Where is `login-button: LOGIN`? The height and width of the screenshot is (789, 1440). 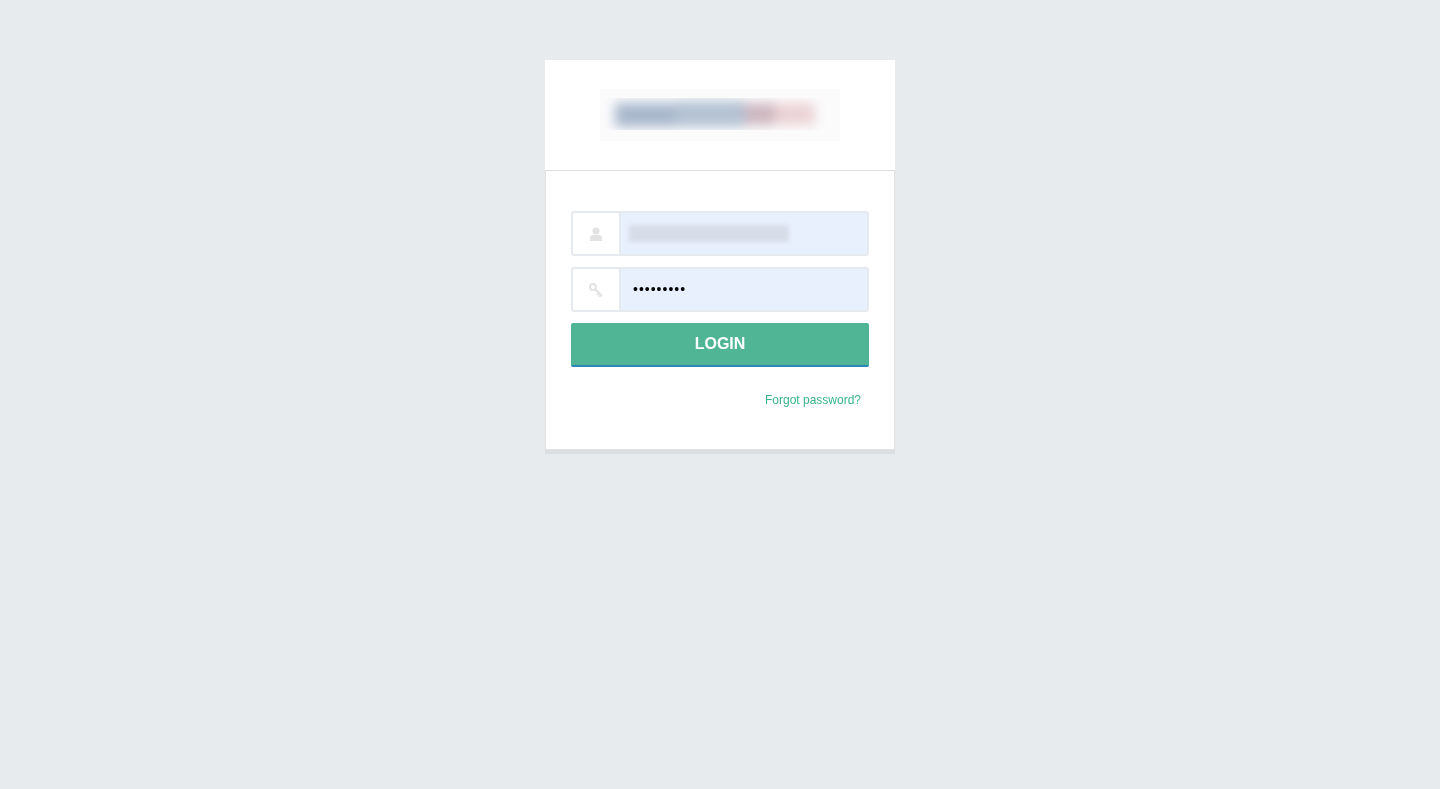 login-button: LOGIN is located at coordinates (720, 345).